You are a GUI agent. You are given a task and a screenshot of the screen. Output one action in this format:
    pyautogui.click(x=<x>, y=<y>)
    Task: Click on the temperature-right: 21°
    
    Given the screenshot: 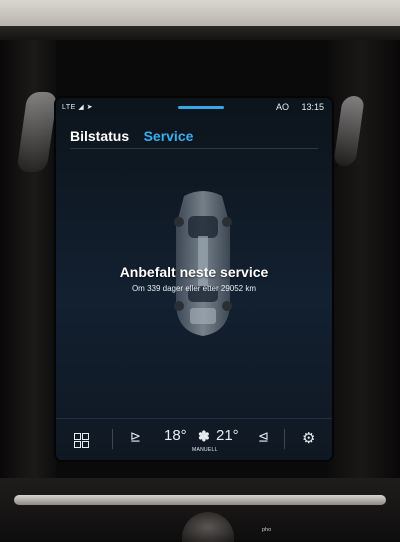 What is the action you would take?
    pyautogui.click(x=227, y=435)
    